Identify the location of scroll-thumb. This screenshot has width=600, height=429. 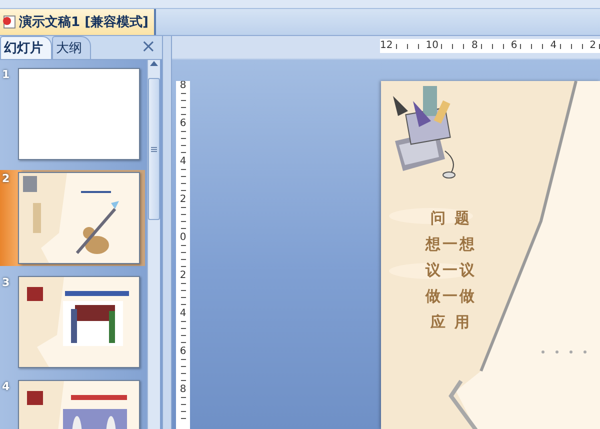
(154, 149).